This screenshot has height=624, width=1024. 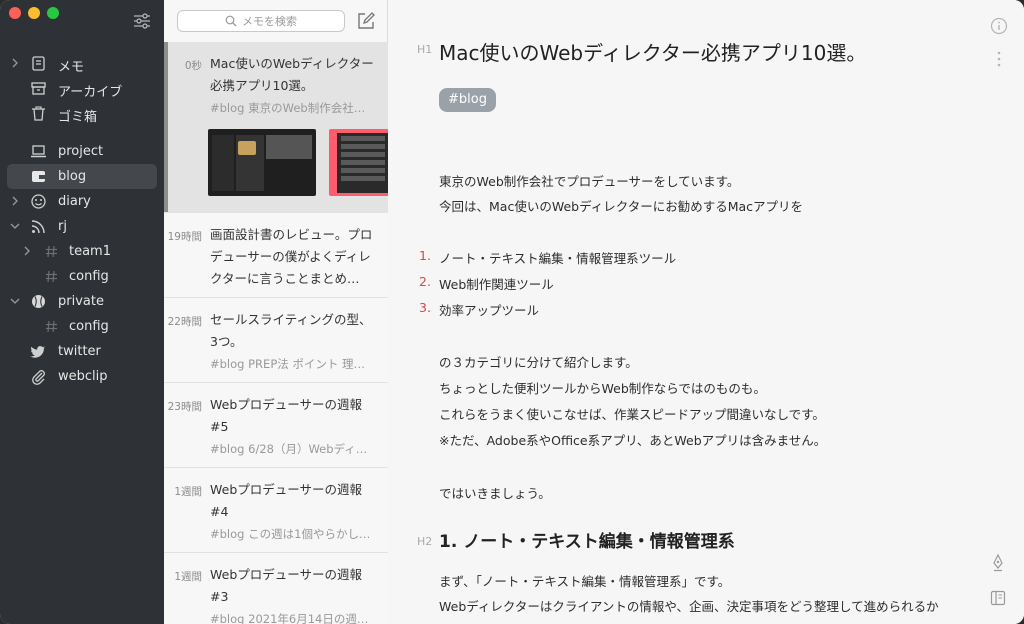 What do you see at coordinates (999, 26) in the screenshot?
I see `info-icon` at bounding box center [999, 26].